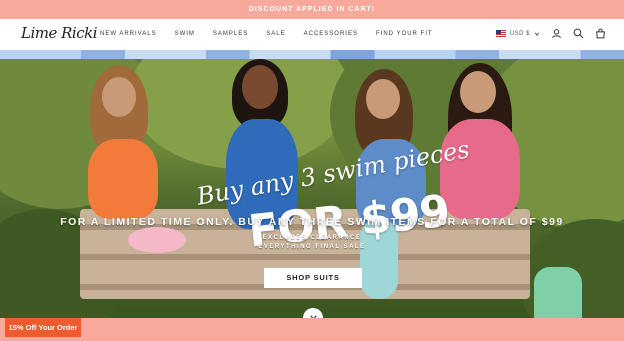  Describe the element at coordinates (578, 33) in the screenshot. I see `search-icon` at that location.